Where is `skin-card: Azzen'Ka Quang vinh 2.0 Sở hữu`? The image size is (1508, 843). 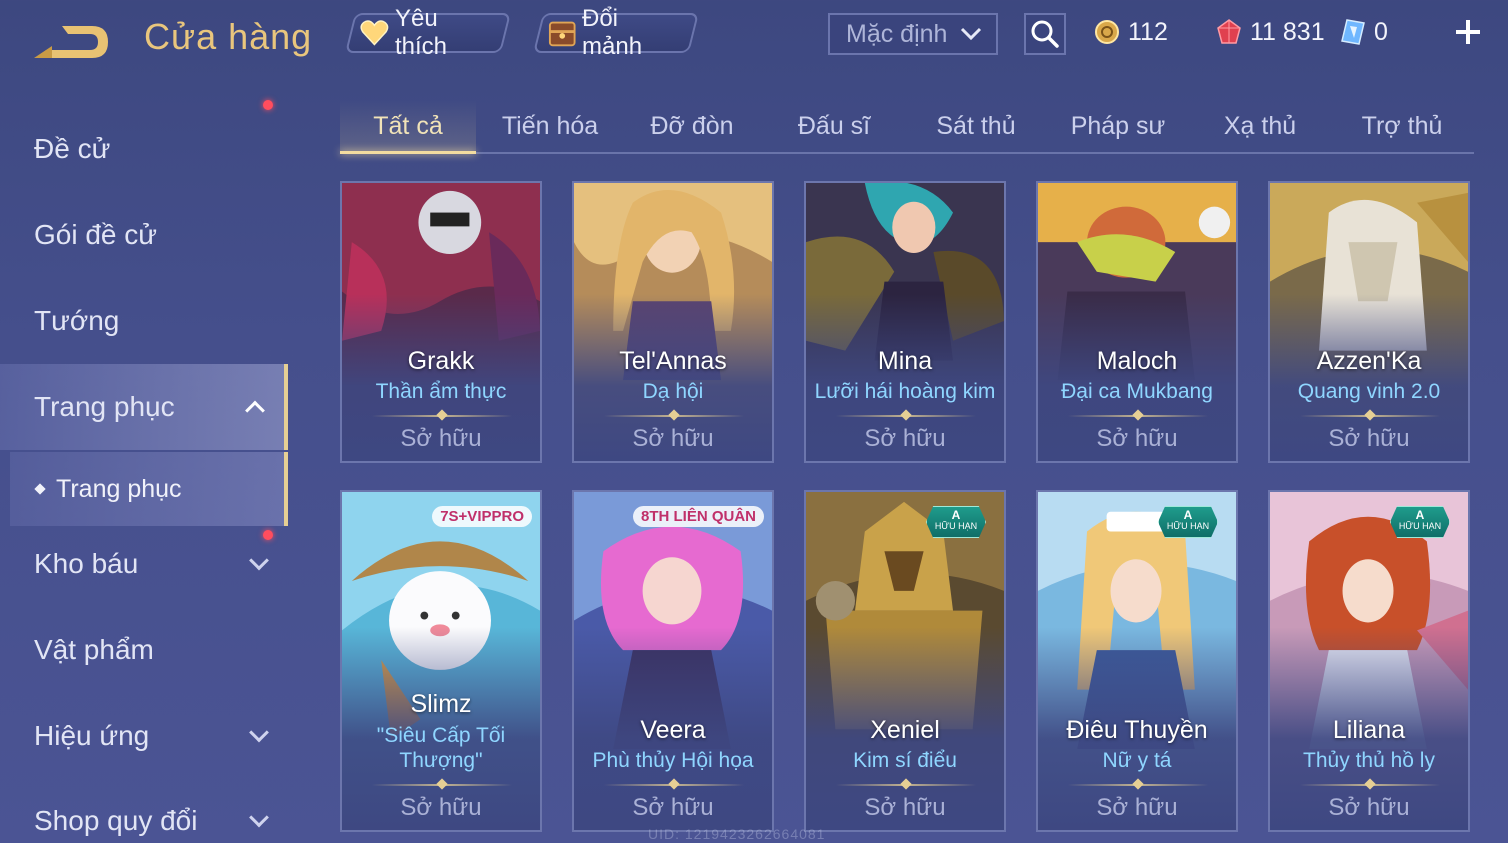 skin-card: Azzen'Ka Quang vinh 2.0 Sở hữu is located at coordinates (1369, 322).